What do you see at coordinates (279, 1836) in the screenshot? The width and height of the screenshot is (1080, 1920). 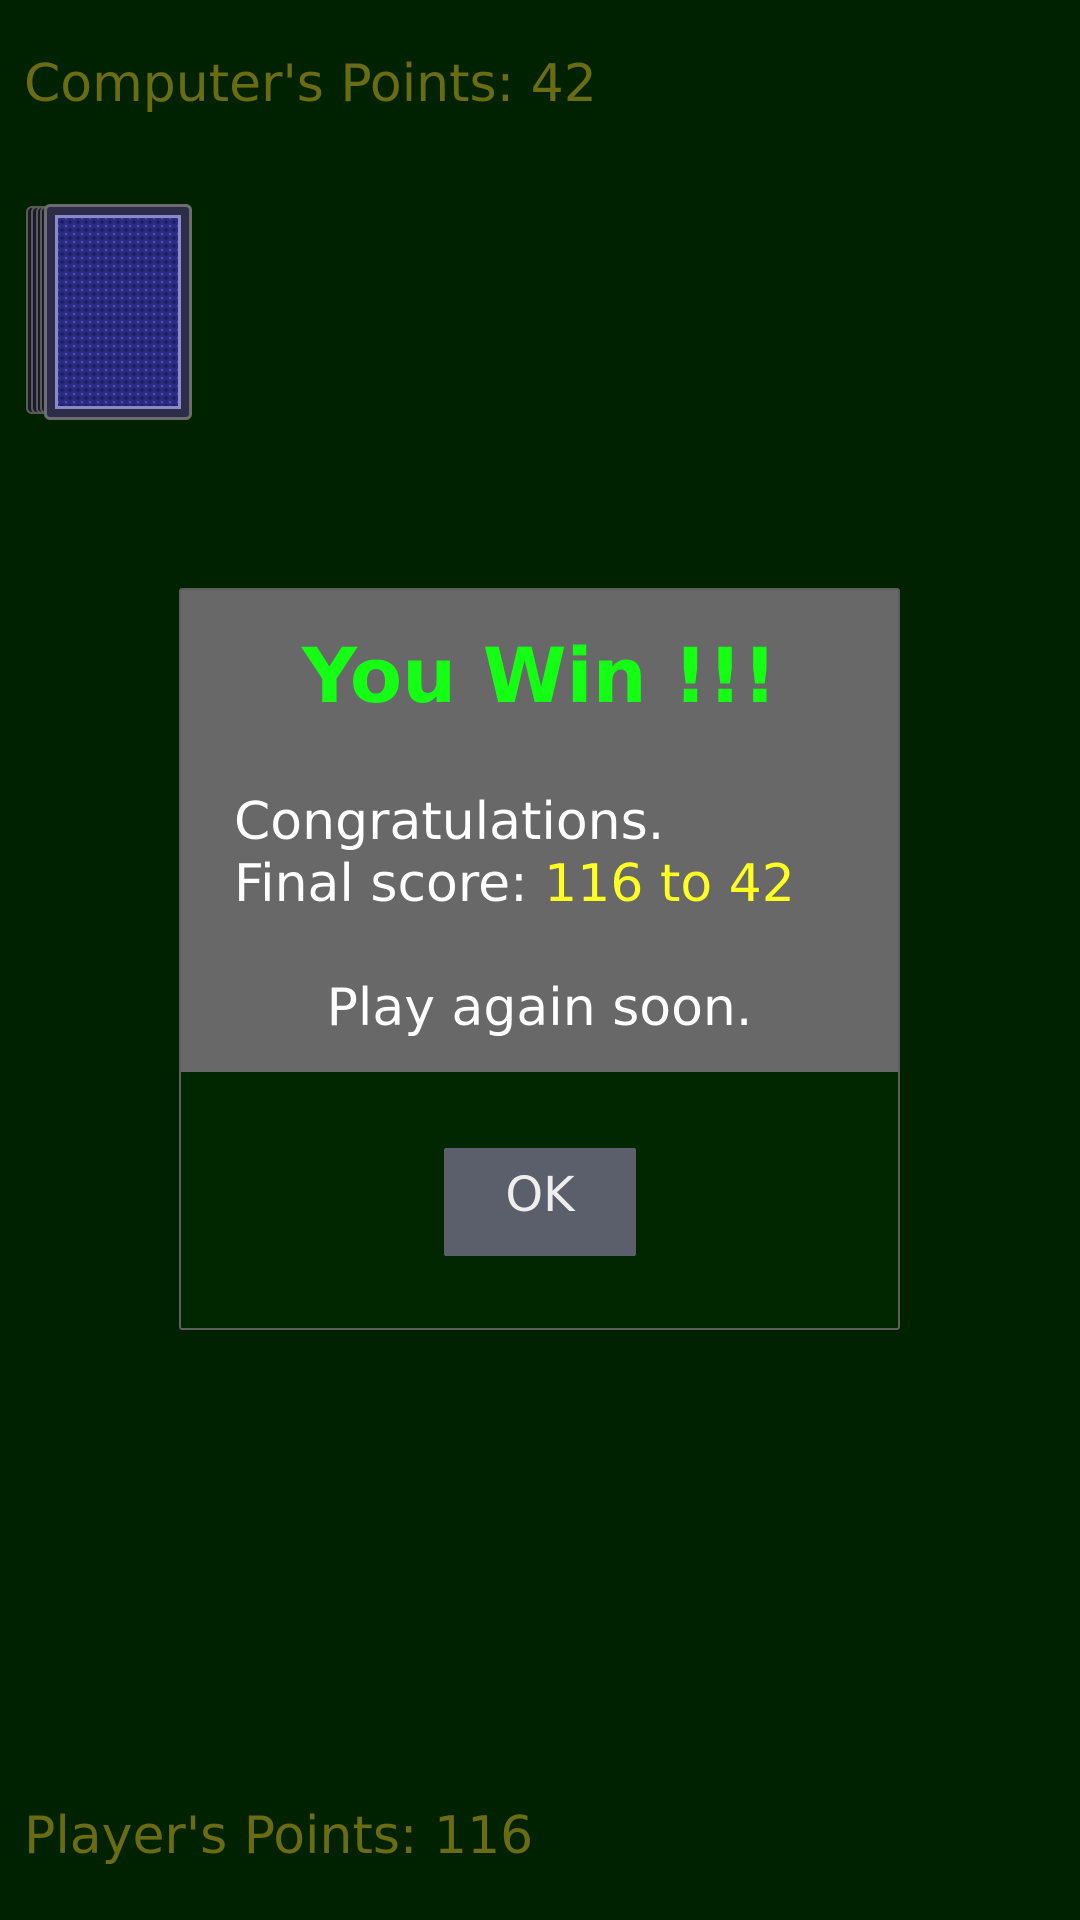 I see `player-points-label: Player's Points: 116` at bounding box center [279, 1836].